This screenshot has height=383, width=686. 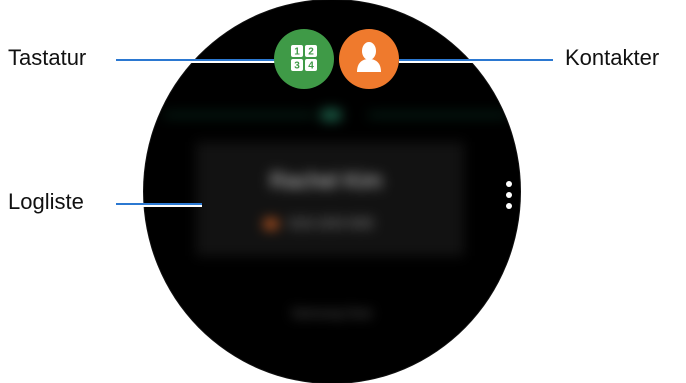 What do you see at coordinates (297, 52) in the screenshot?
I see `svg-text: 1` at bounding box center [297, 52].